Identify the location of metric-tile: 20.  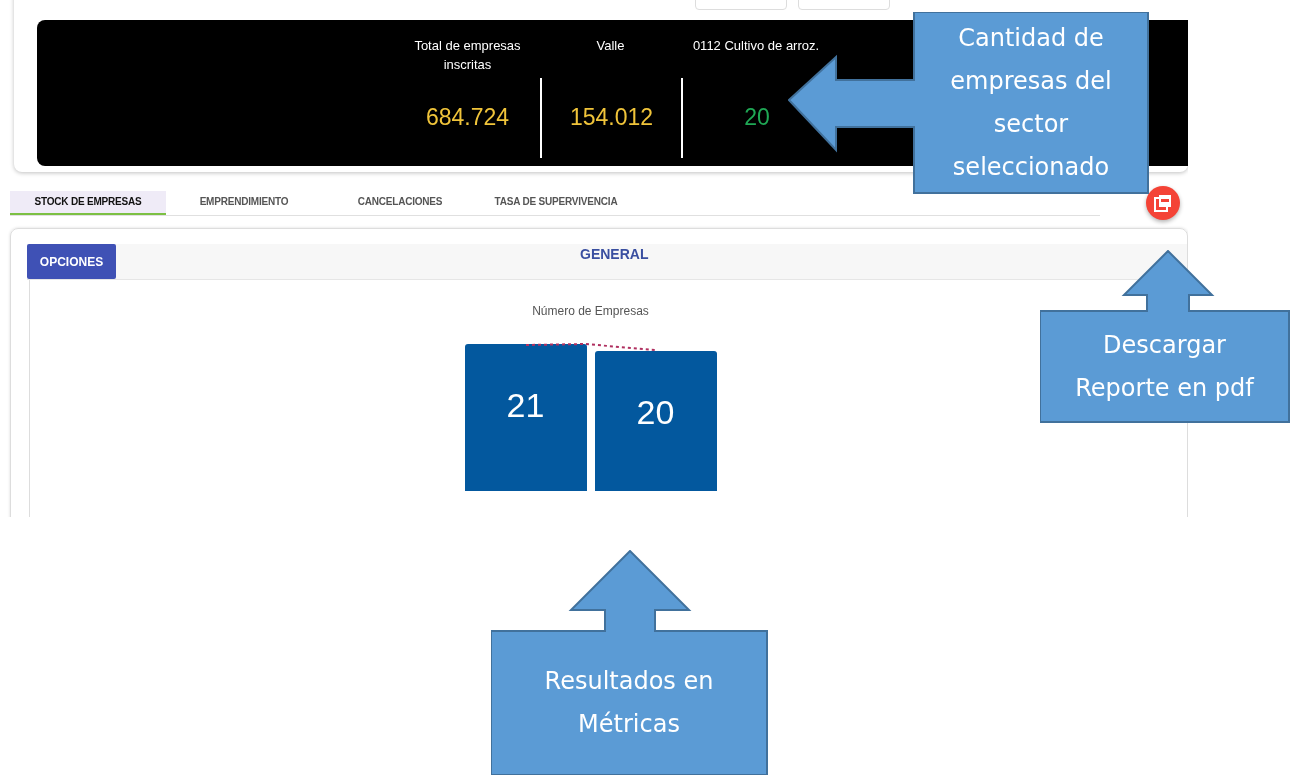
(655, 421).